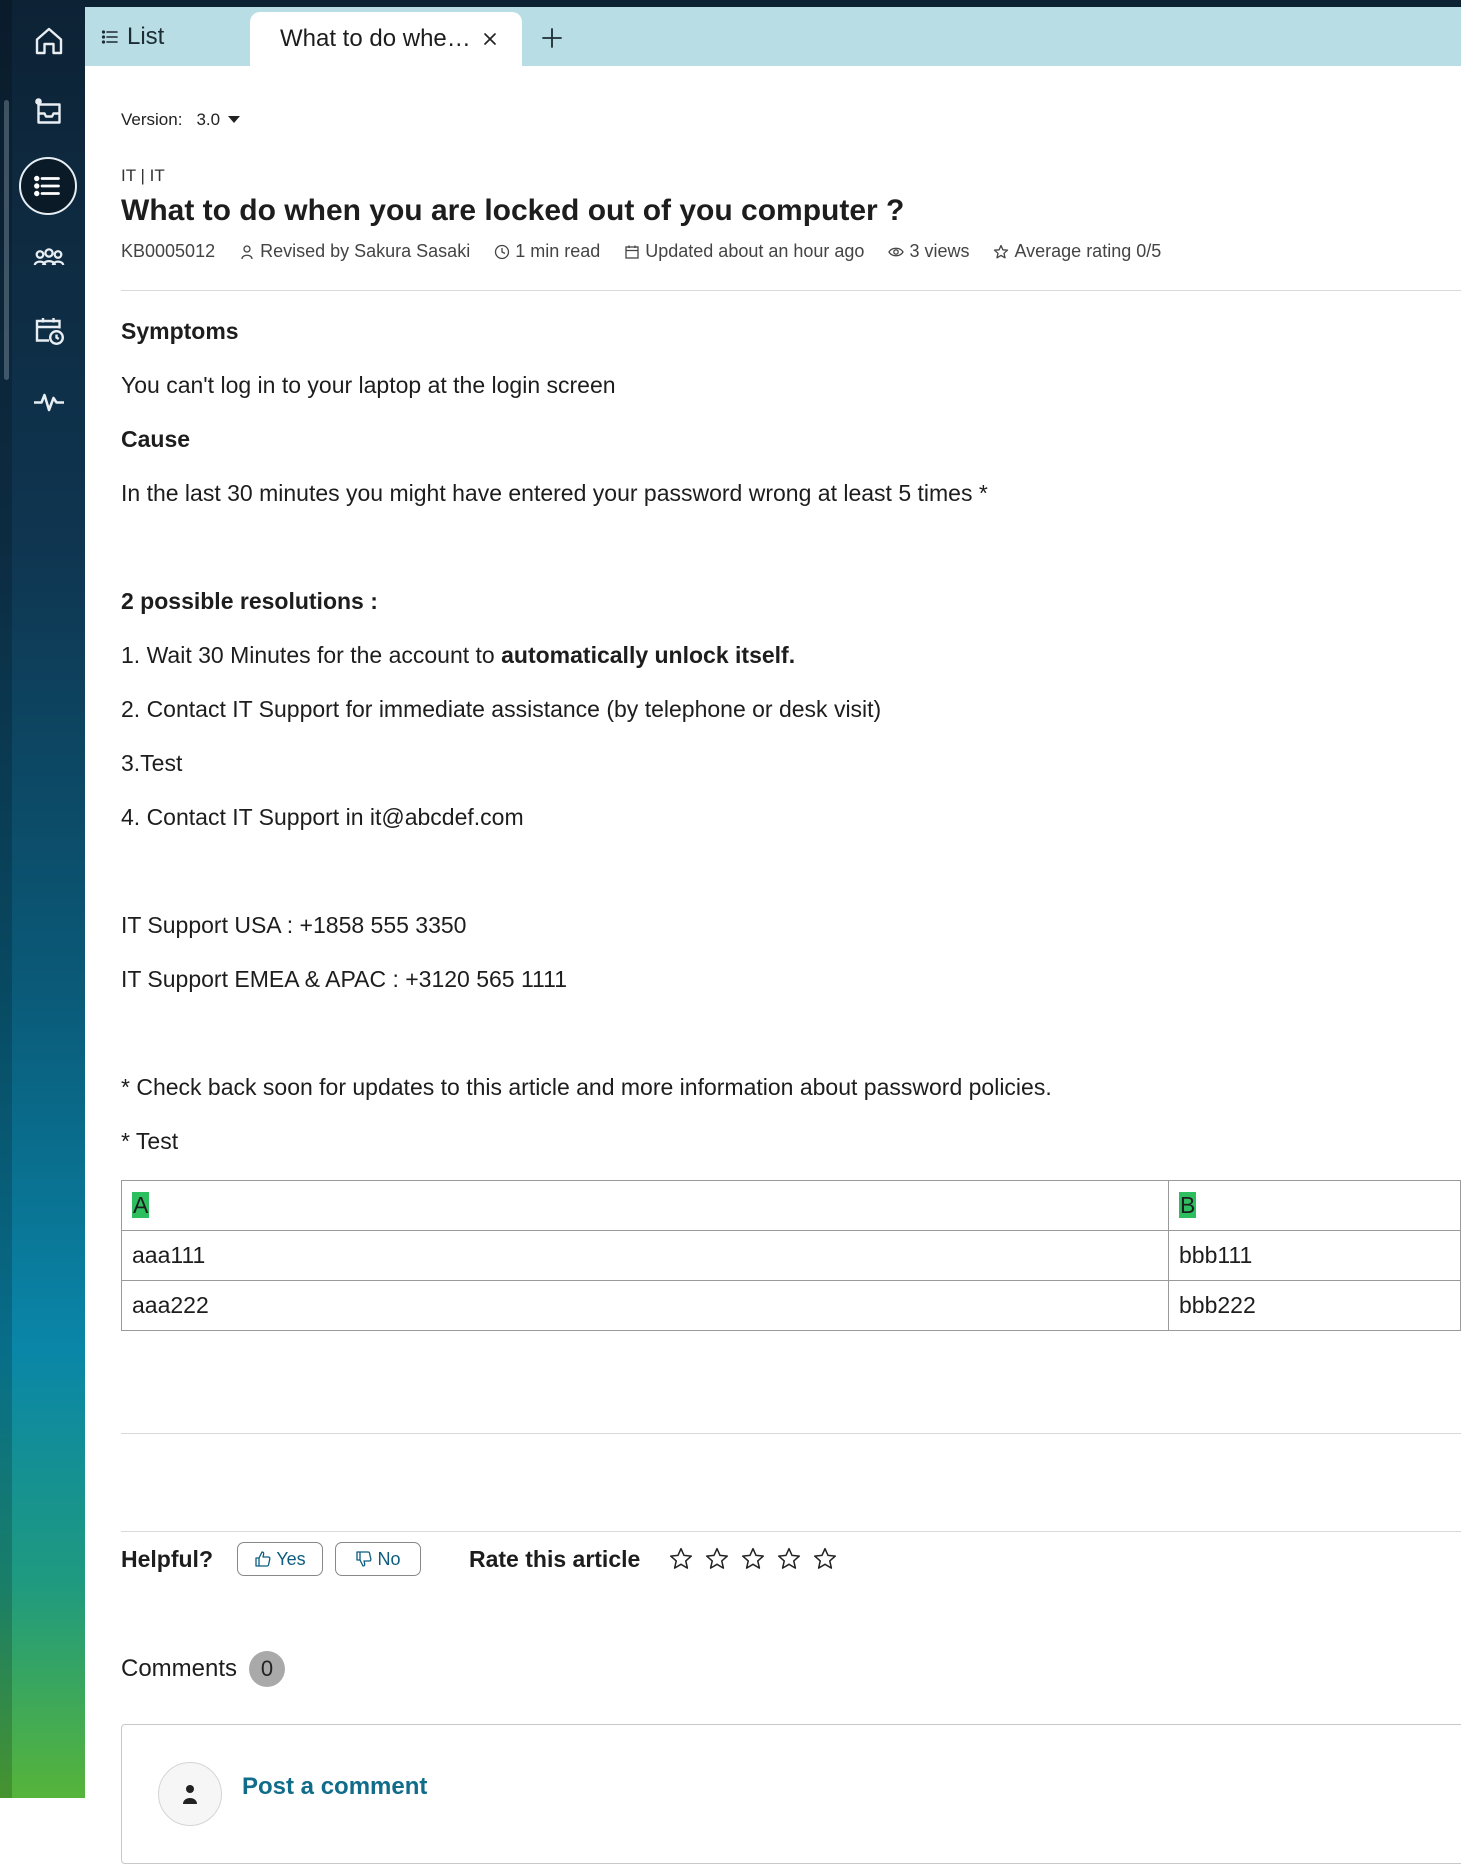 The image size is (1461, 1864). What do you see at coordinates (141, 1205) in the screenshot?
I see `table-header-a: A` at bounding box center [141, 1205].